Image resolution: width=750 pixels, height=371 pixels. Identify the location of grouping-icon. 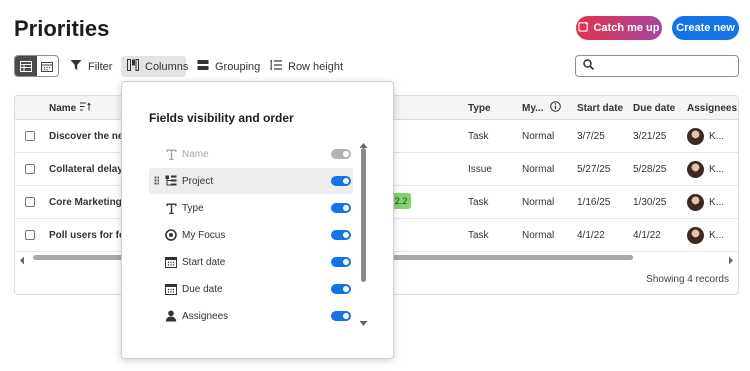
(203, 66).